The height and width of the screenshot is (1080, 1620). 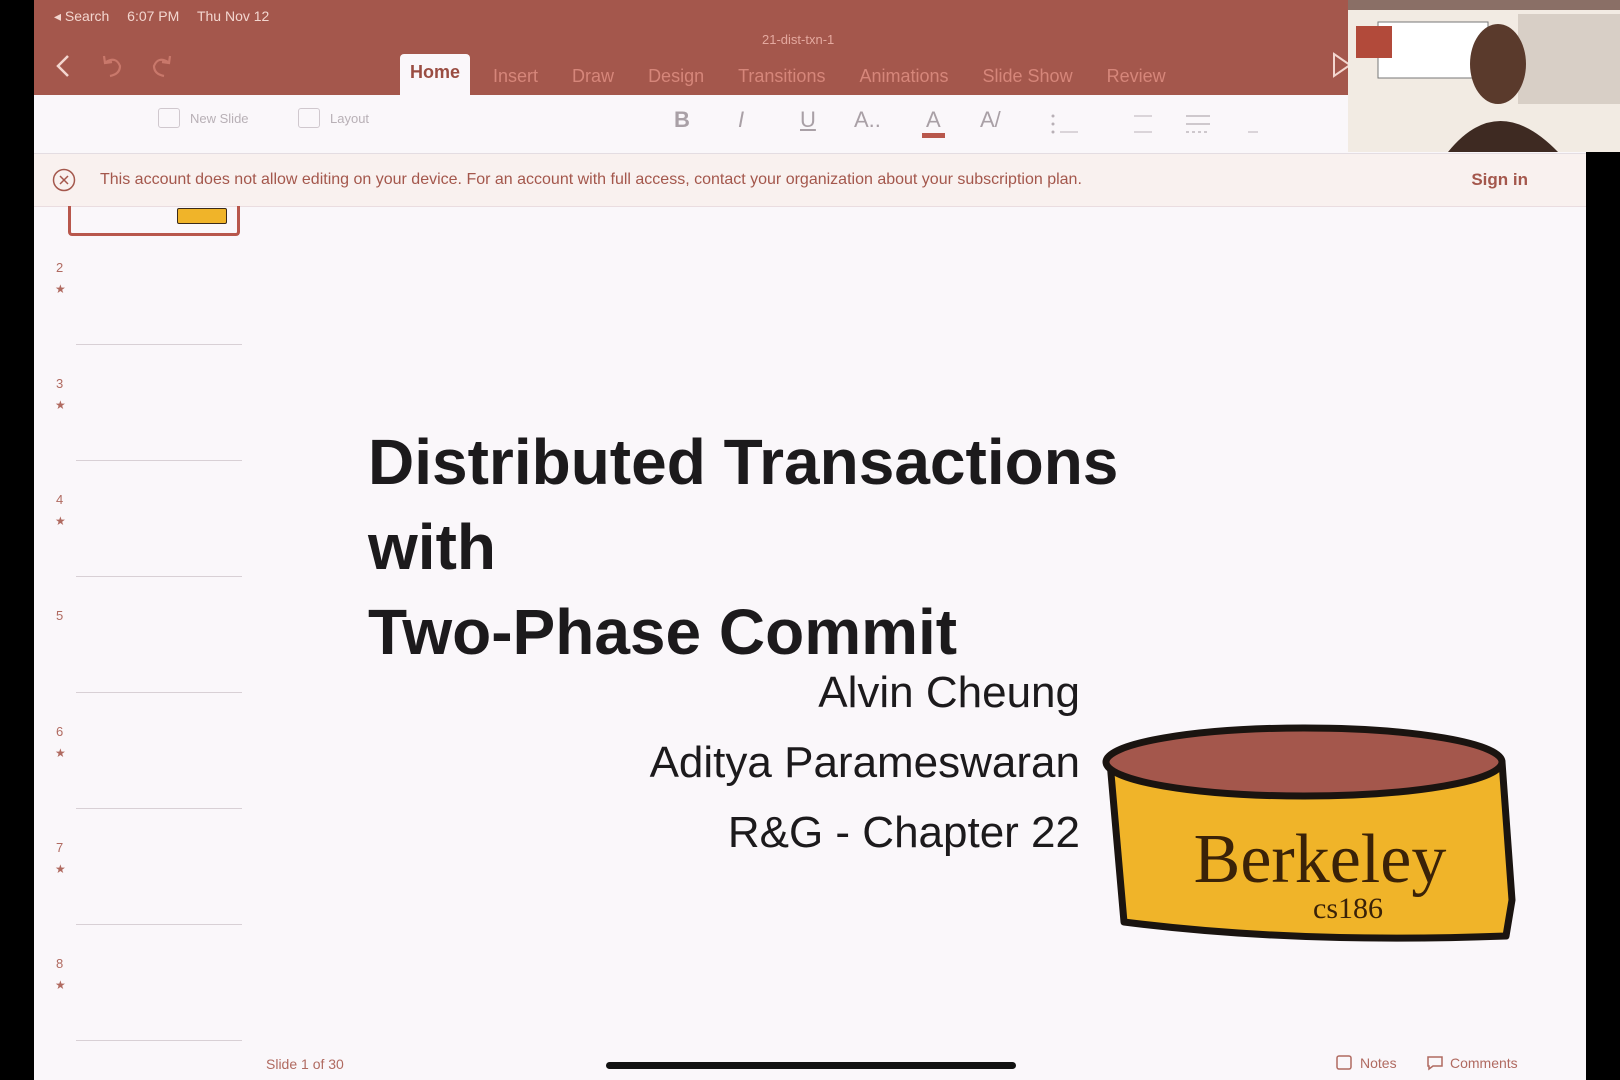 I want to click on font-size-button: A.., so click(x=867, y=120).